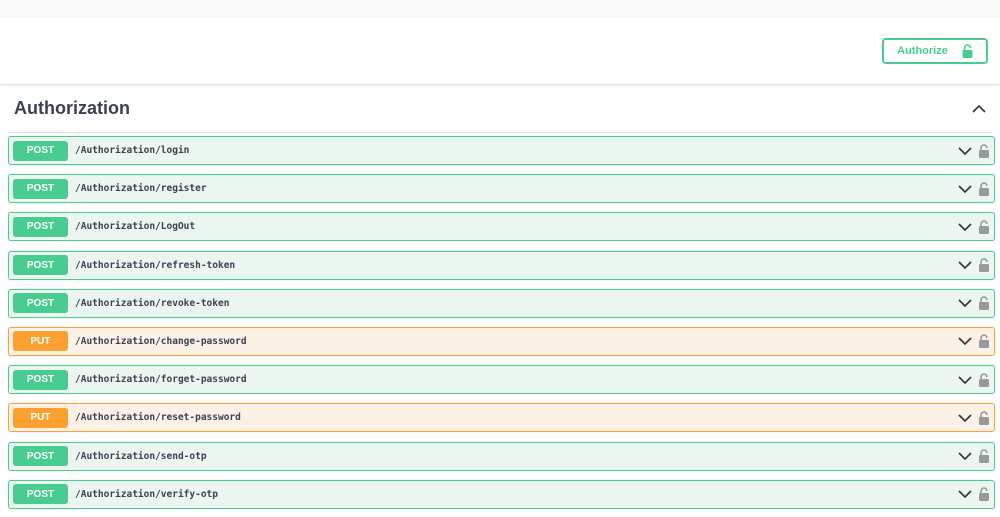  I want to click on operation-path: /Authorization/login, so click(132, 150).